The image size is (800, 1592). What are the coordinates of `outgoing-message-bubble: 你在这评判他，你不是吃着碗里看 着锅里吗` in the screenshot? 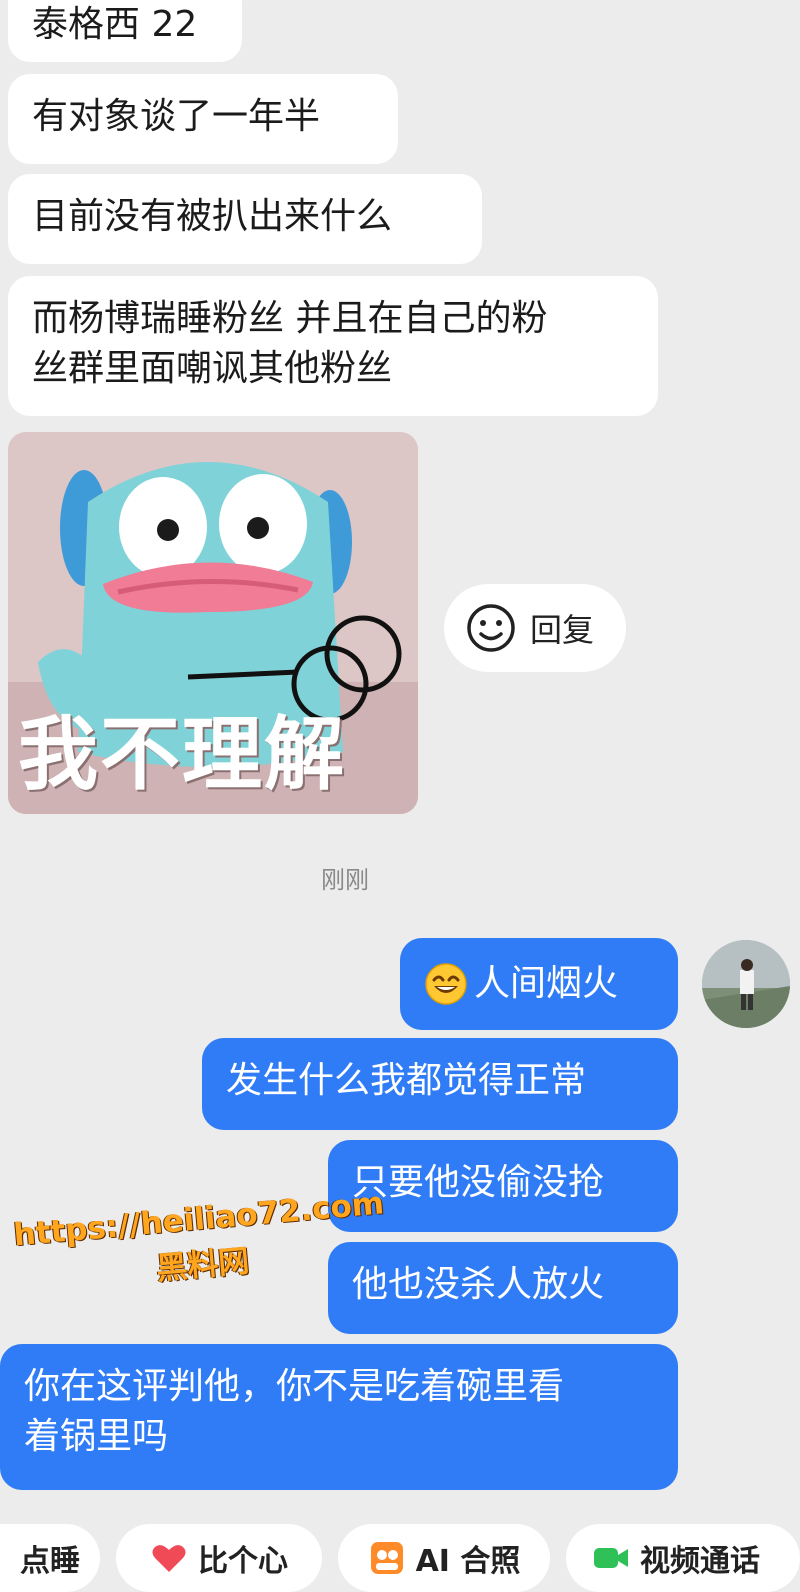 It's located at (339, 1417).